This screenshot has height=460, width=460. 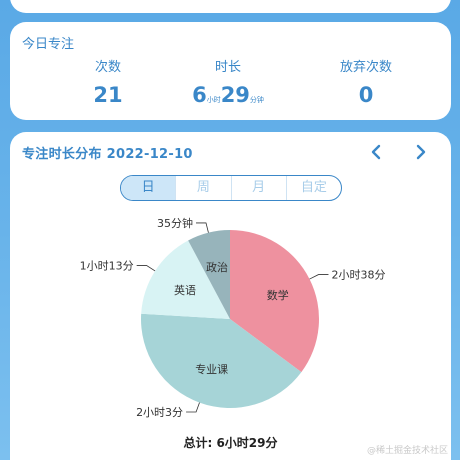 What do you see at coordinates (365, 67) in the screenshot?
I see `abandon-count-label: 放弃次数` at bounding box center [365, 67].